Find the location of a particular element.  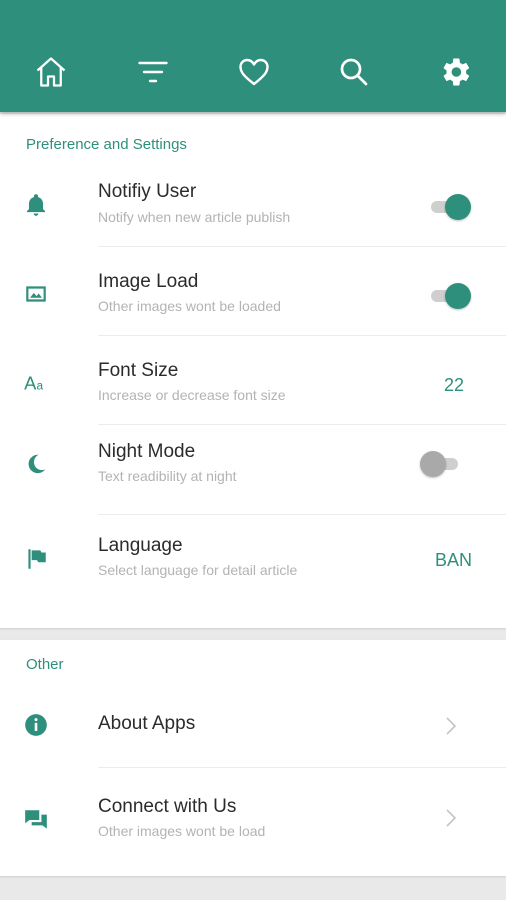

night-mode-subtitle: Text readibility at night is located at coordinates (167, 476).